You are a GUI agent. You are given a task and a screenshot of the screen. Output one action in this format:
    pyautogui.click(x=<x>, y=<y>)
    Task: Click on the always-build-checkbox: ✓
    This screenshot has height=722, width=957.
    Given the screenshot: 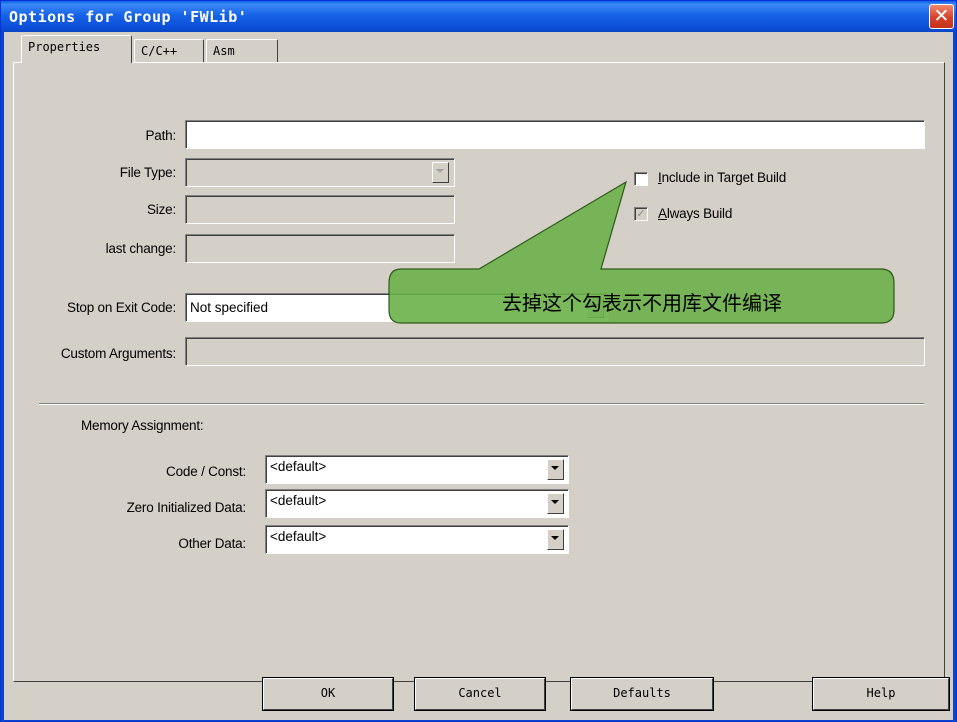 What is the action you would take?
    pyautogui.click(x=641, y=214)
    